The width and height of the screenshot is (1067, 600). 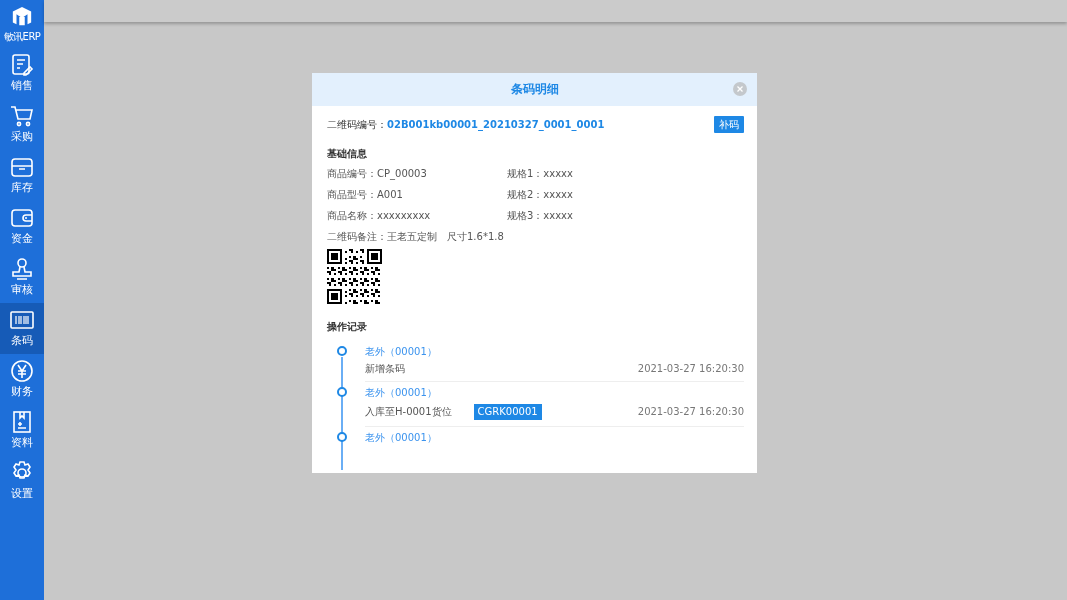 I want to click on document-tag: CGRK00001, so click(x=507, y=412).